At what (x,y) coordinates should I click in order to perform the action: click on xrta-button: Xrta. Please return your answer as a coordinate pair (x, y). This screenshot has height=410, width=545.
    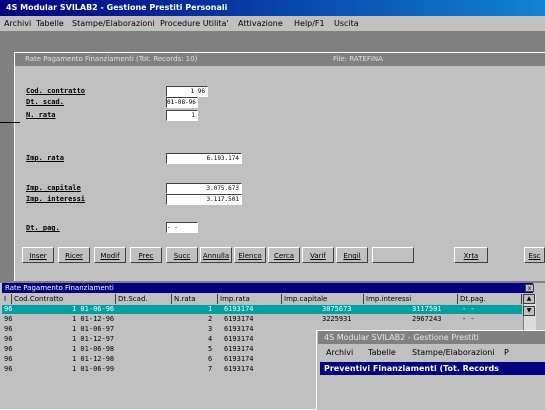
    Looking at the image, I should click on (471, 255).